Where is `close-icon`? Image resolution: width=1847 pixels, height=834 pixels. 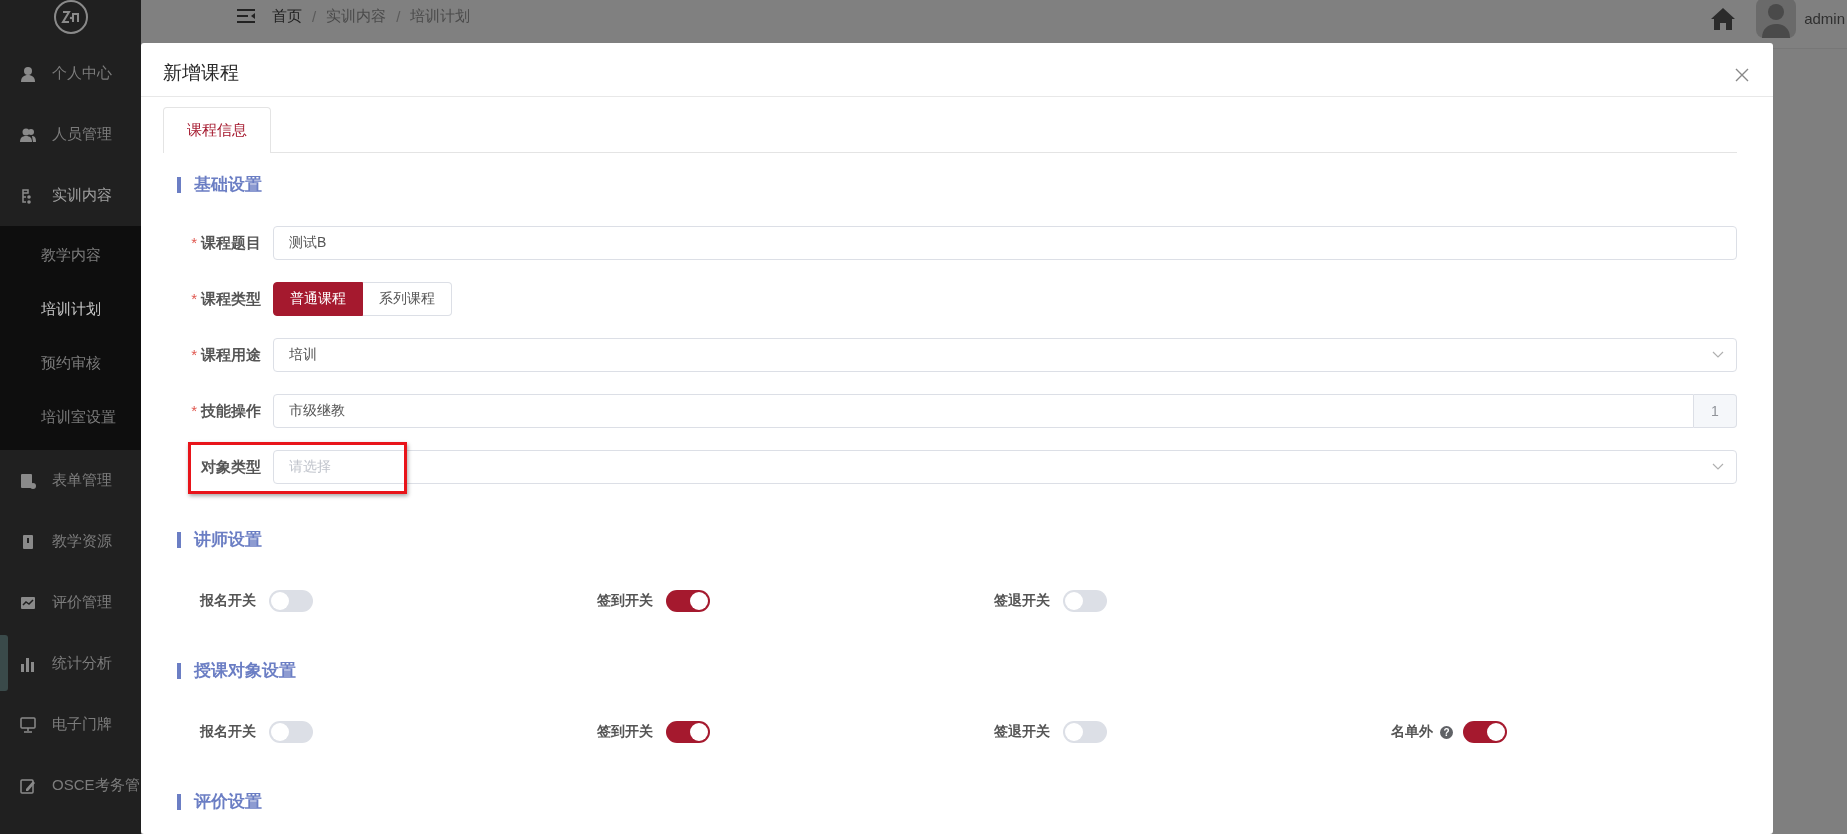
close-icon is located at coordinates (1742, 74).